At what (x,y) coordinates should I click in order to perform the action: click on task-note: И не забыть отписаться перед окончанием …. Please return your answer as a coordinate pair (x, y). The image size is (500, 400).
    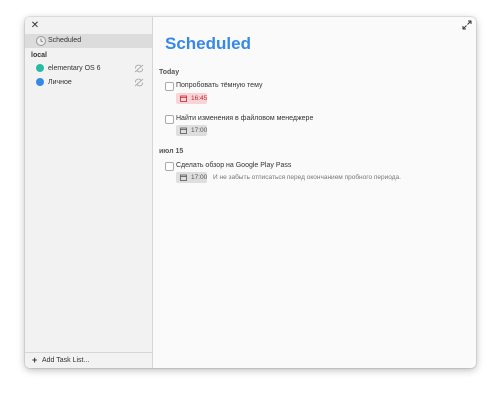
    Looking at the image, I should click on (307, 177).